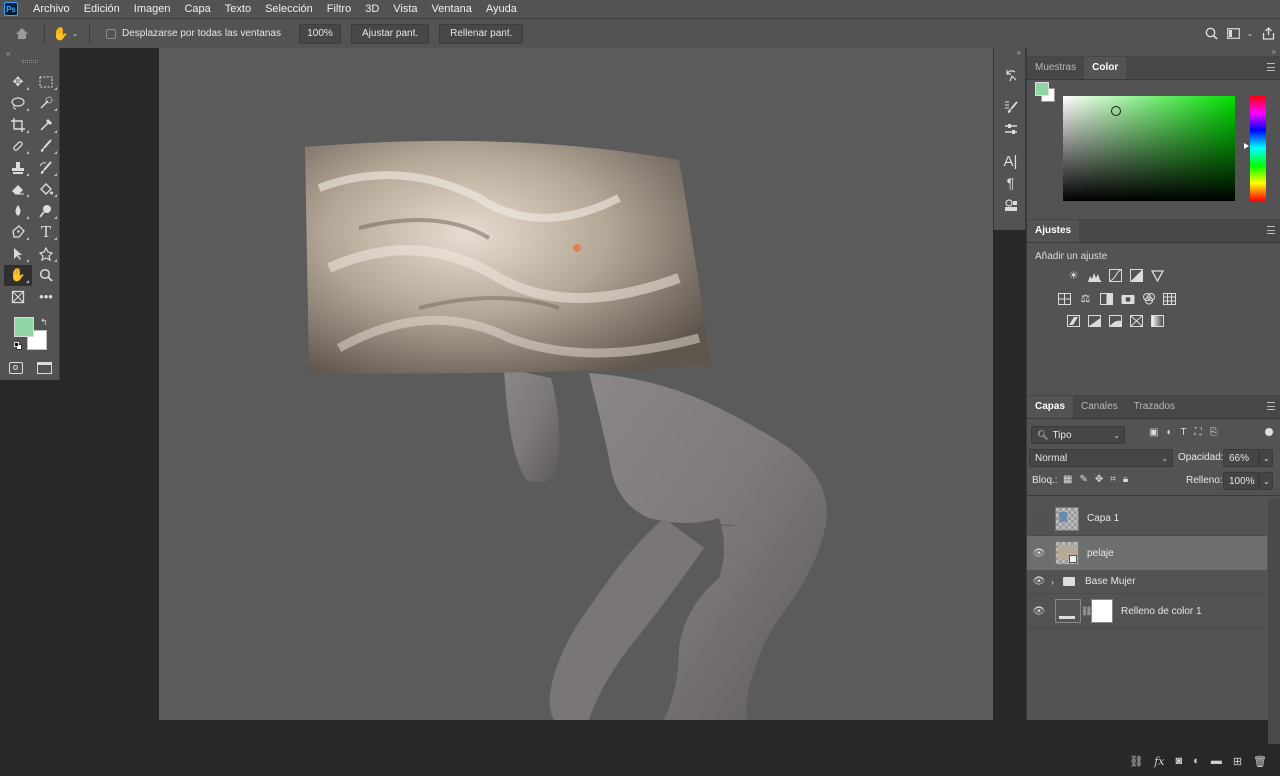 The image size is (1280, 776). Describe the element at coordinates (1149, 148) in the screenshot. I see `color-field` at that location.